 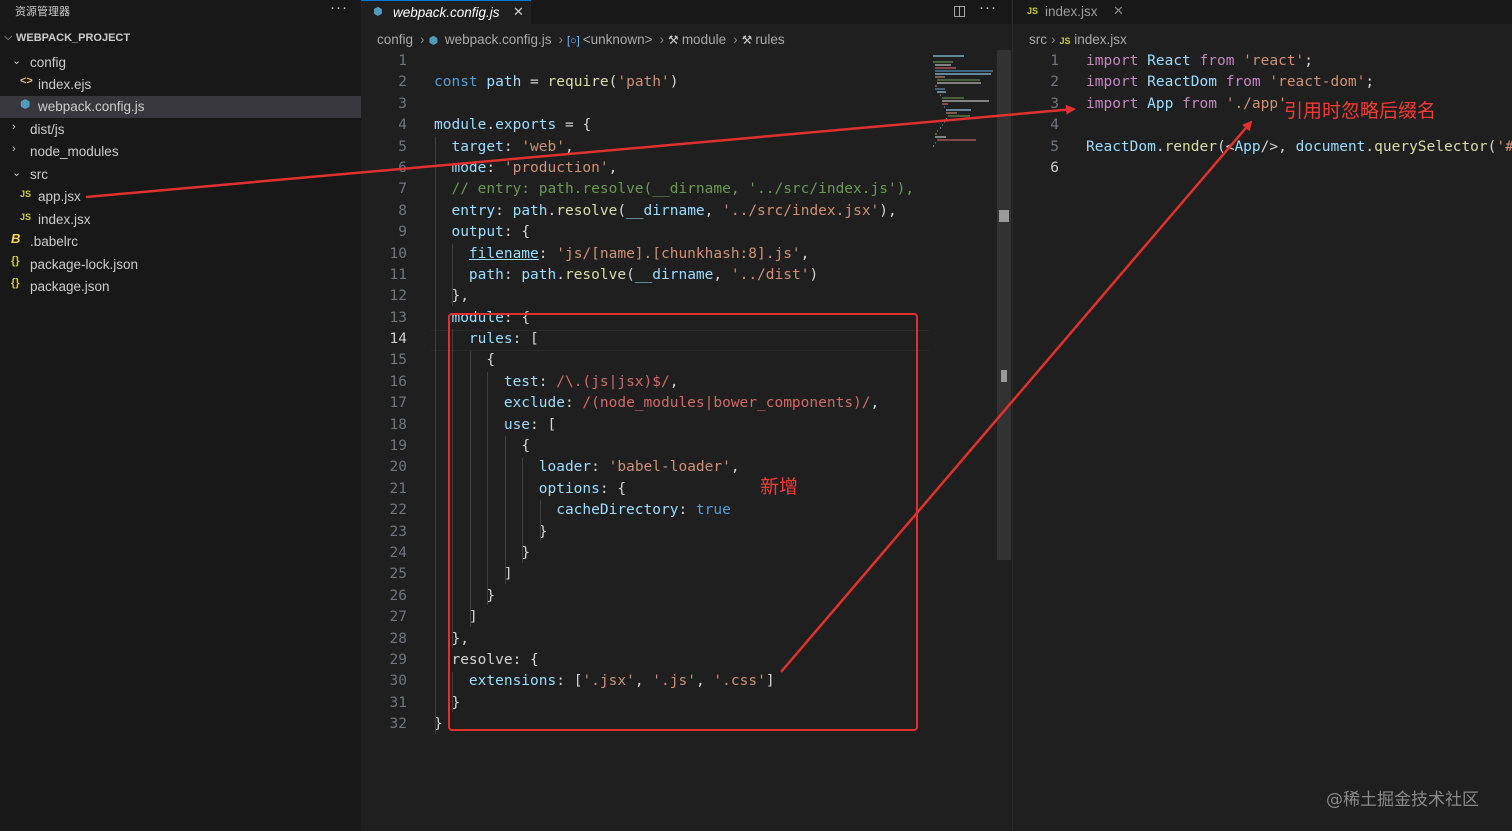 What do you see at coordinates (646, 82) in the screenshot?
I see `code-line: 2 const path = require('path')` at bounding box center [646, 82].